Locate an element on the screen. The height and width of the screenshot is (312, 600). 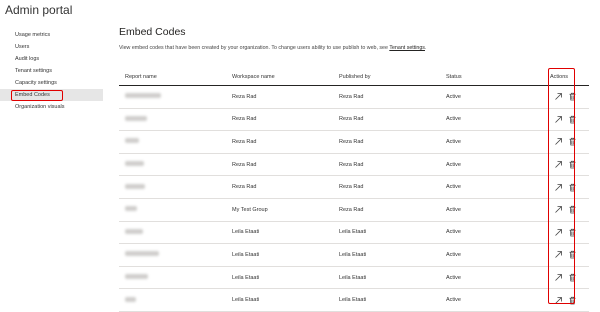
column-header-actions: Actions is located at coordinates (565, 77).